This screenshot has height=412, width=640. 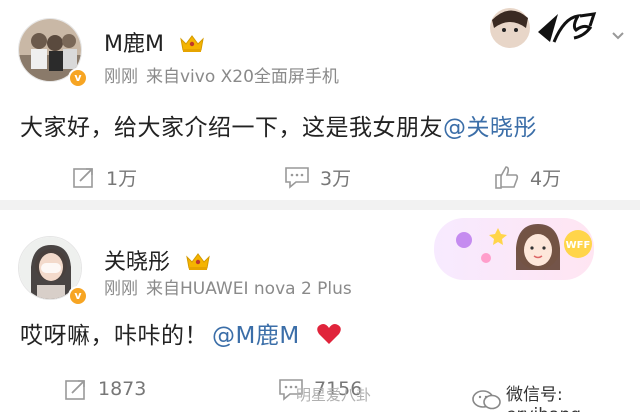 I want to click on post-divider, so click(x=320, y=205).